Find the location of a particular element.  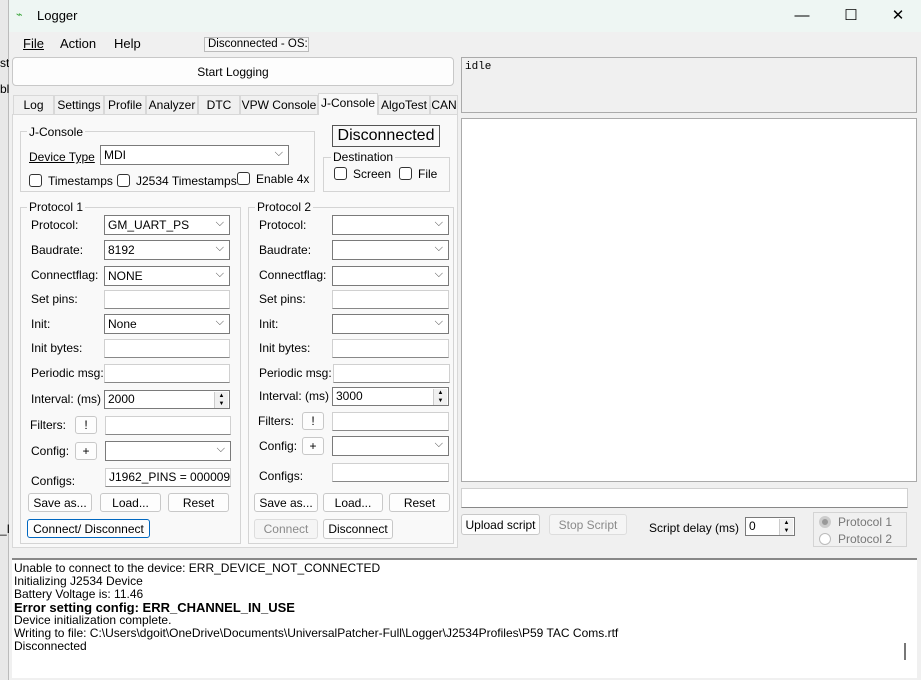

file-checkbox is located at coordinates (405, 173).